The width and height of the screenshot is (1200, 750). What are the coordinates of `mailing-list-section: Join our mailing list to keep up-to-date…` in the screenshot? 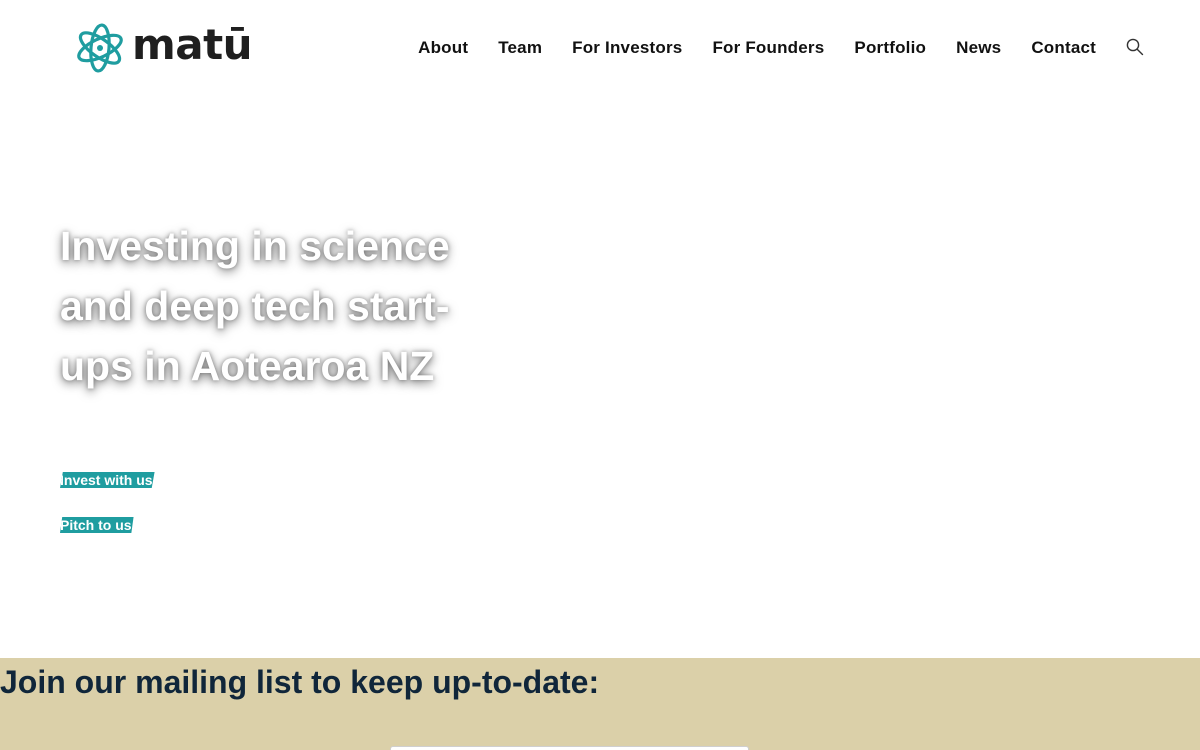 It's located at (600, 704).